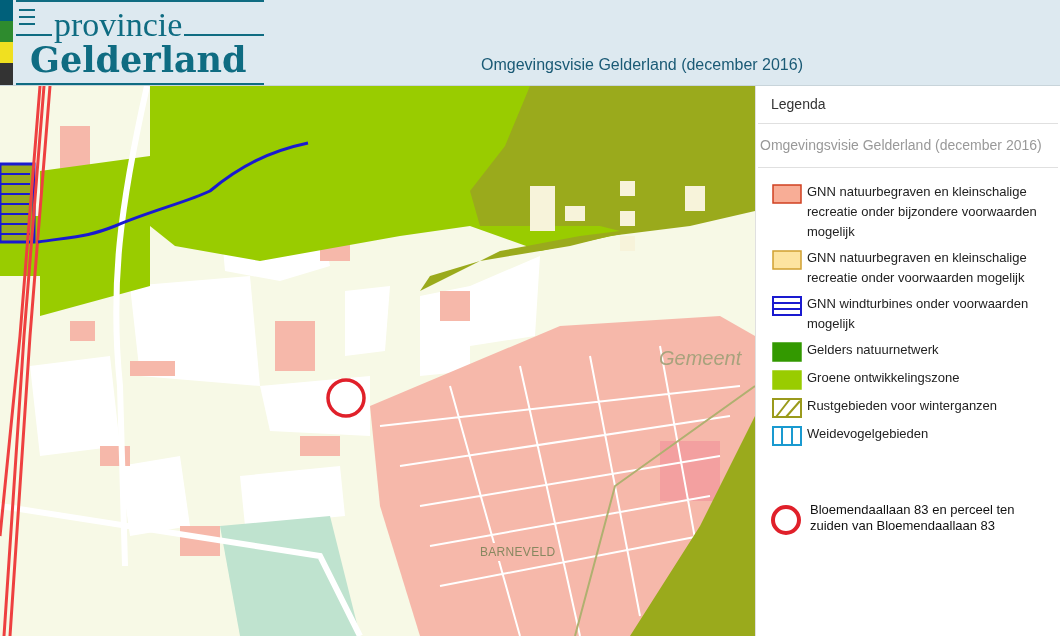 Image resolution: width=1060 pixels, height=636 pixels. I want to click on legend-label: Rustgebieden voor winterganzen, so click(902, 406).